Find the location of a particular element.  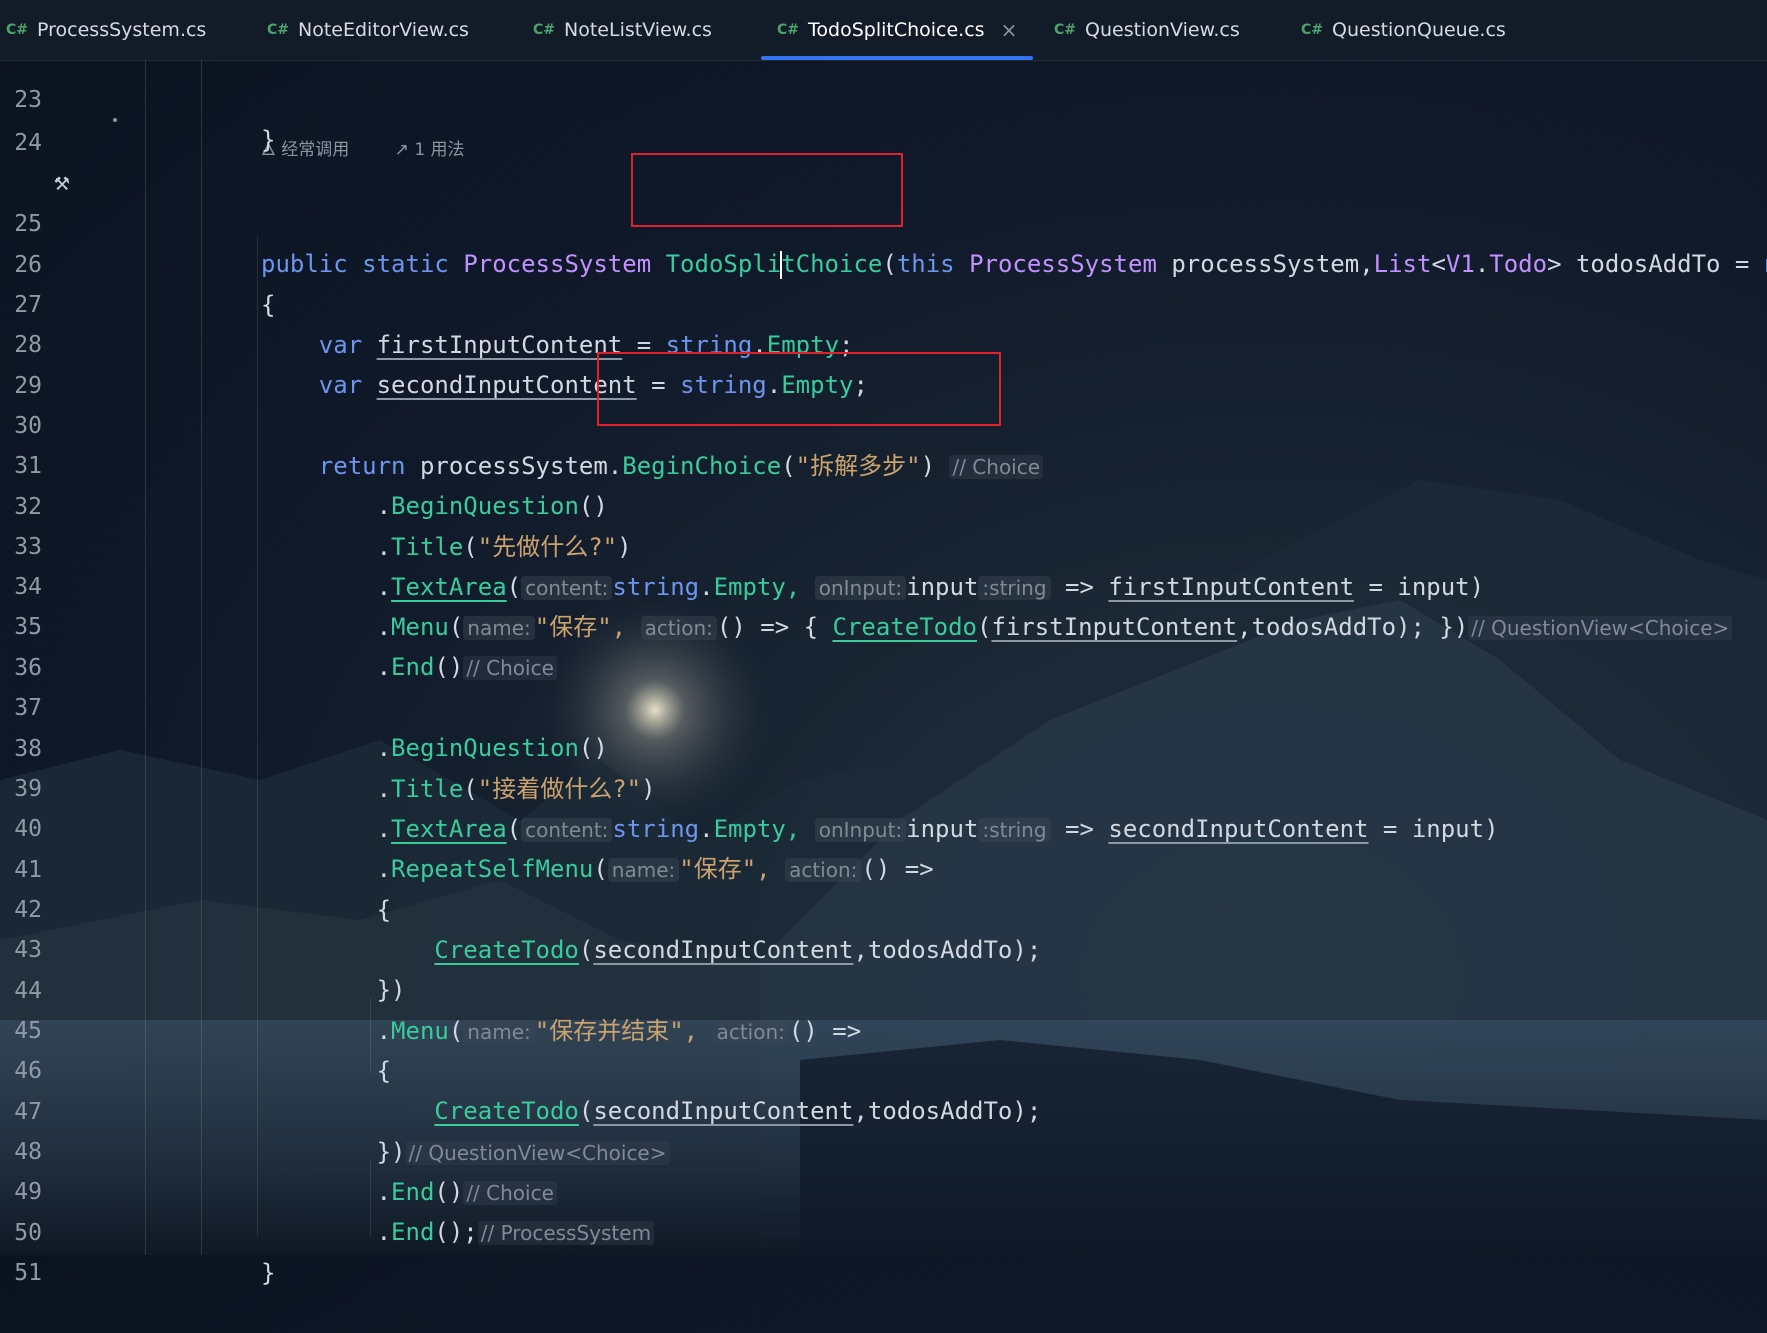

code-line: 23 } is located at coordinates (883, 97).